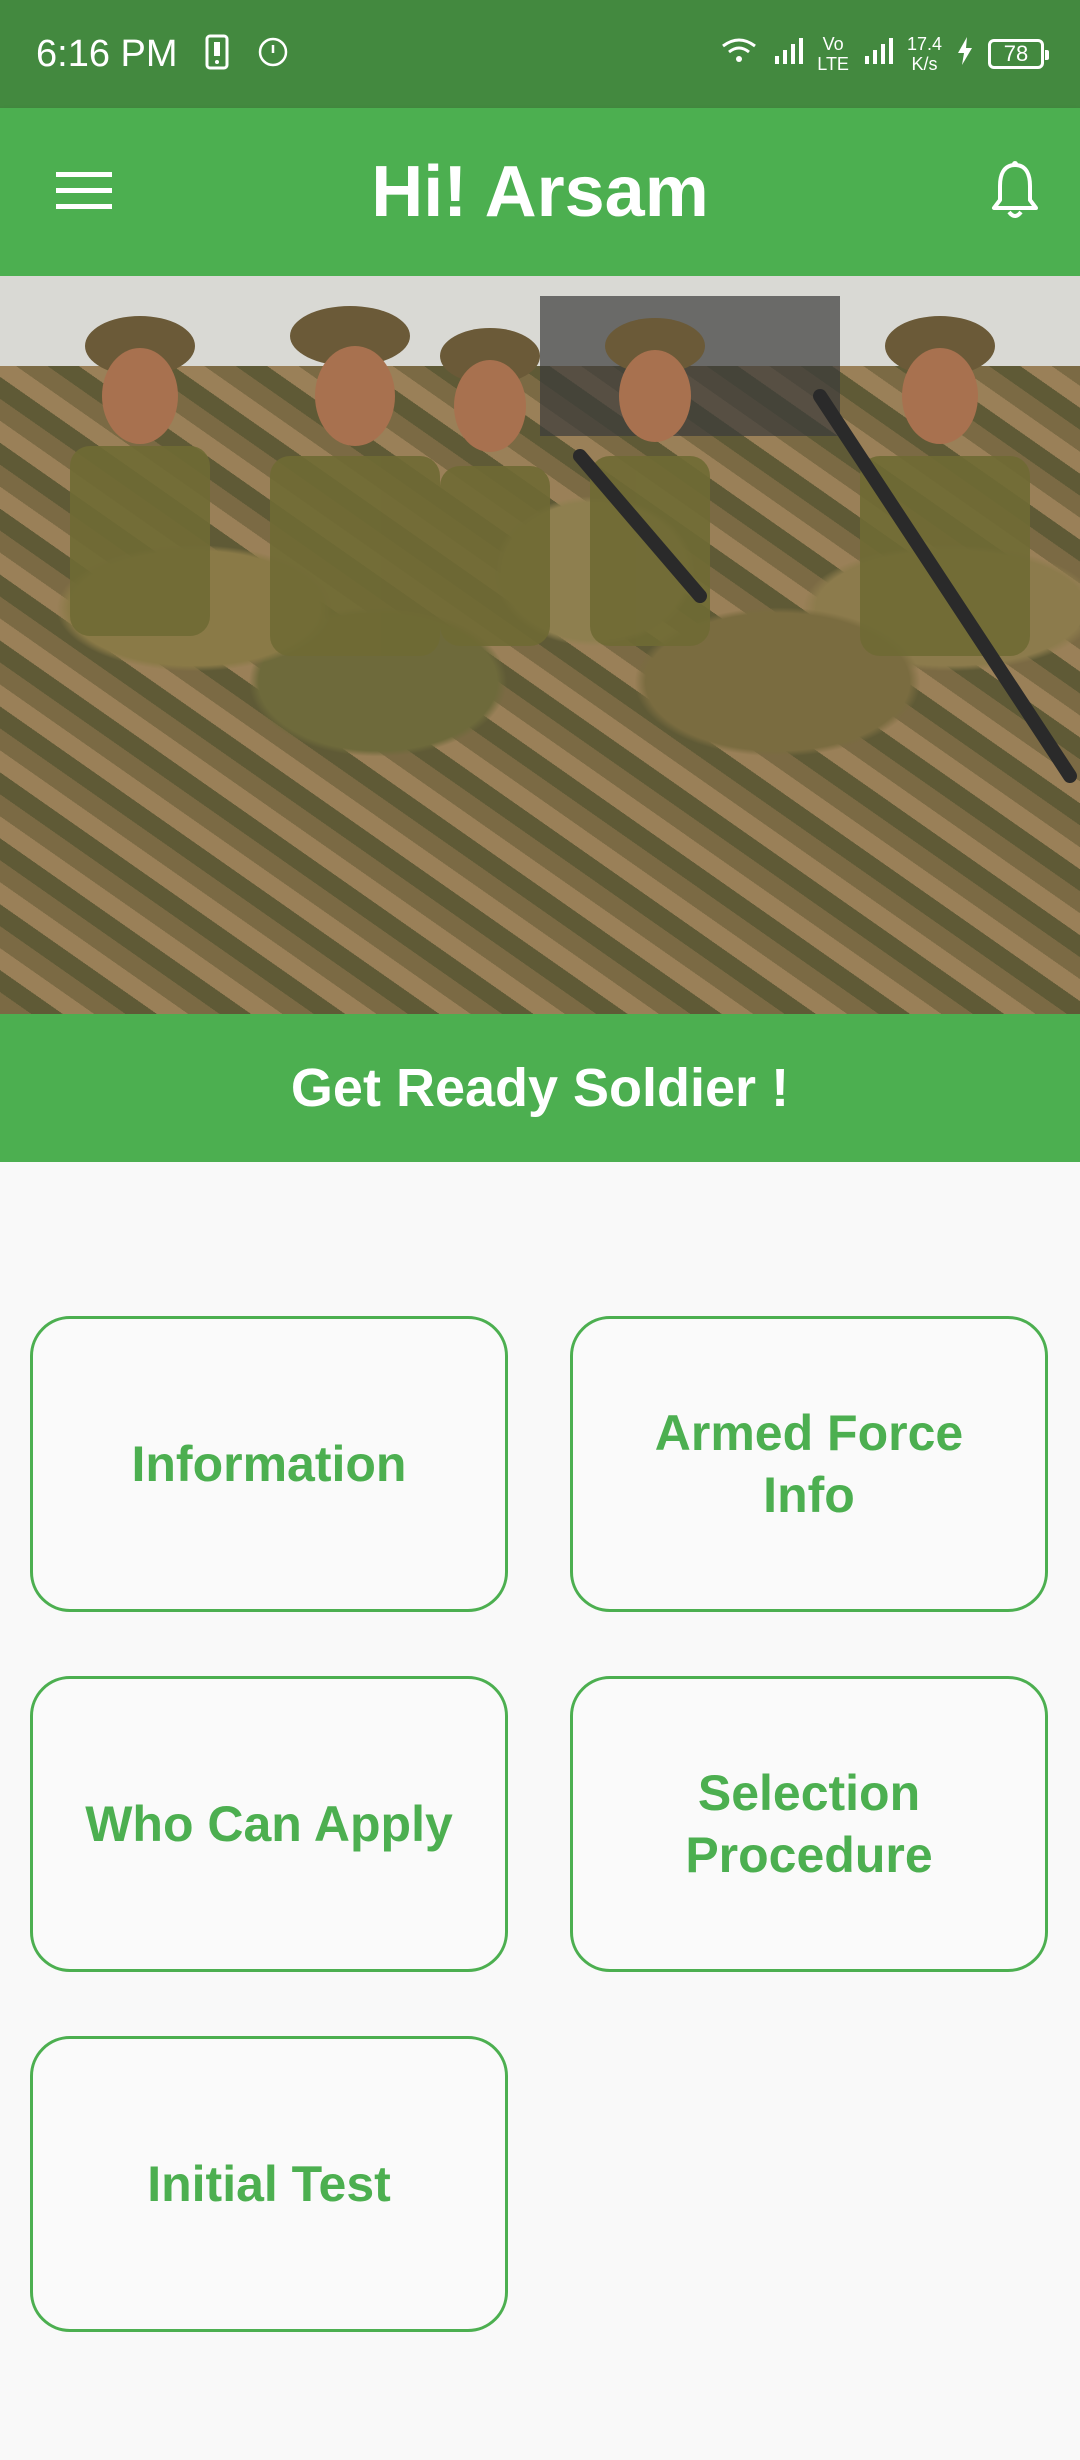 Image resolution: width=1080 pixels, height=2460 pixels. I want to click on who-can-apply-card: Who Can Apply, so click(269, 1824).